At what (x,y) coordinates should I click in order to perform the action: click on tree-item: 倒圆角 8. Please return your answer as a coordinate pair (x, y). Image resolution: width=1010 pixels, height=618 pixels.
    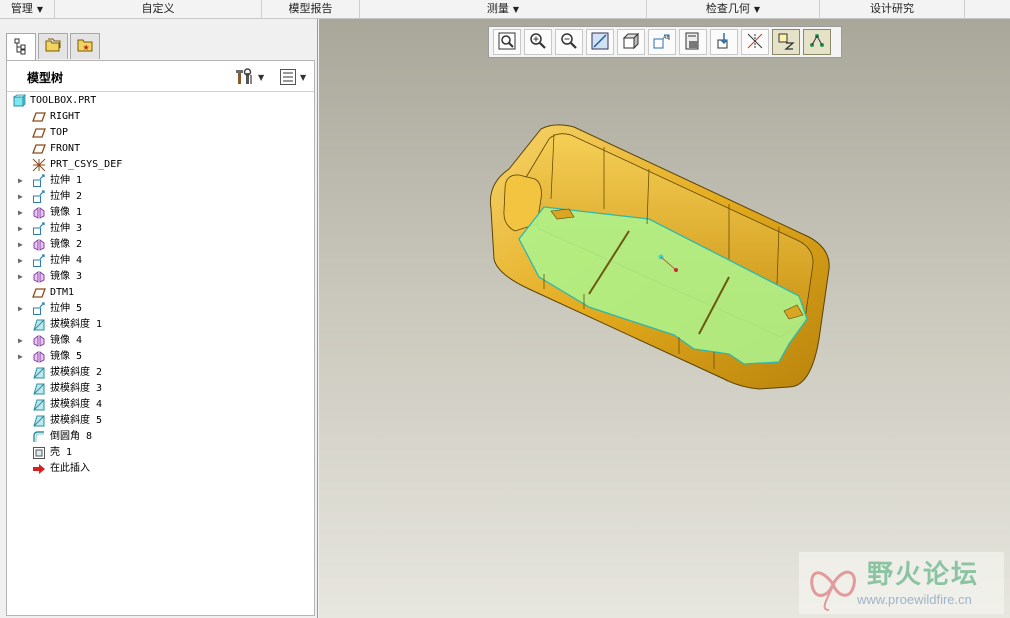
    Looking at the image, I should click on (160, 437).